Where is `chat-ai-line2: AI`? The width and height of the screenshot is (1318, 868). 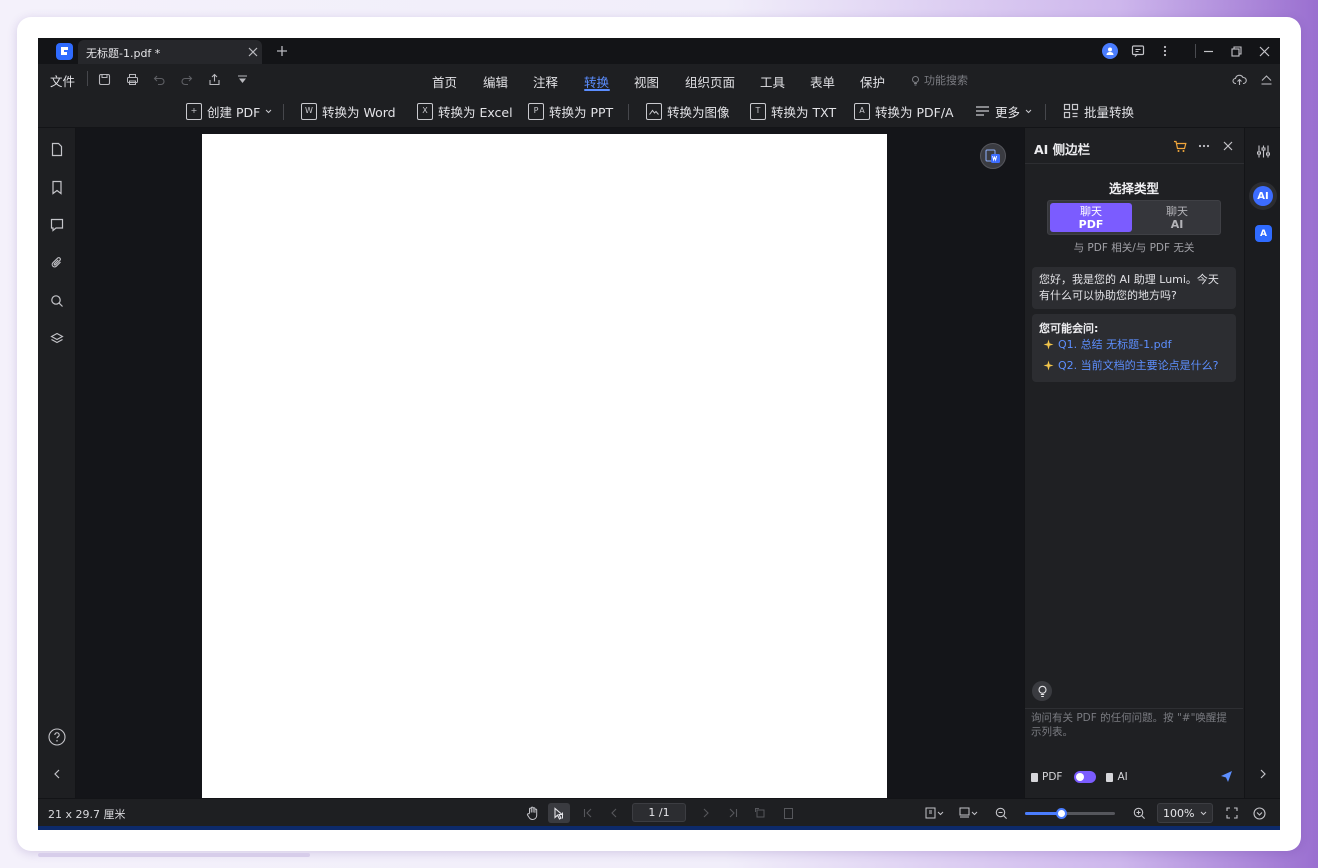
chat-ai-line2: AI is located at coordinates (1177, 224).